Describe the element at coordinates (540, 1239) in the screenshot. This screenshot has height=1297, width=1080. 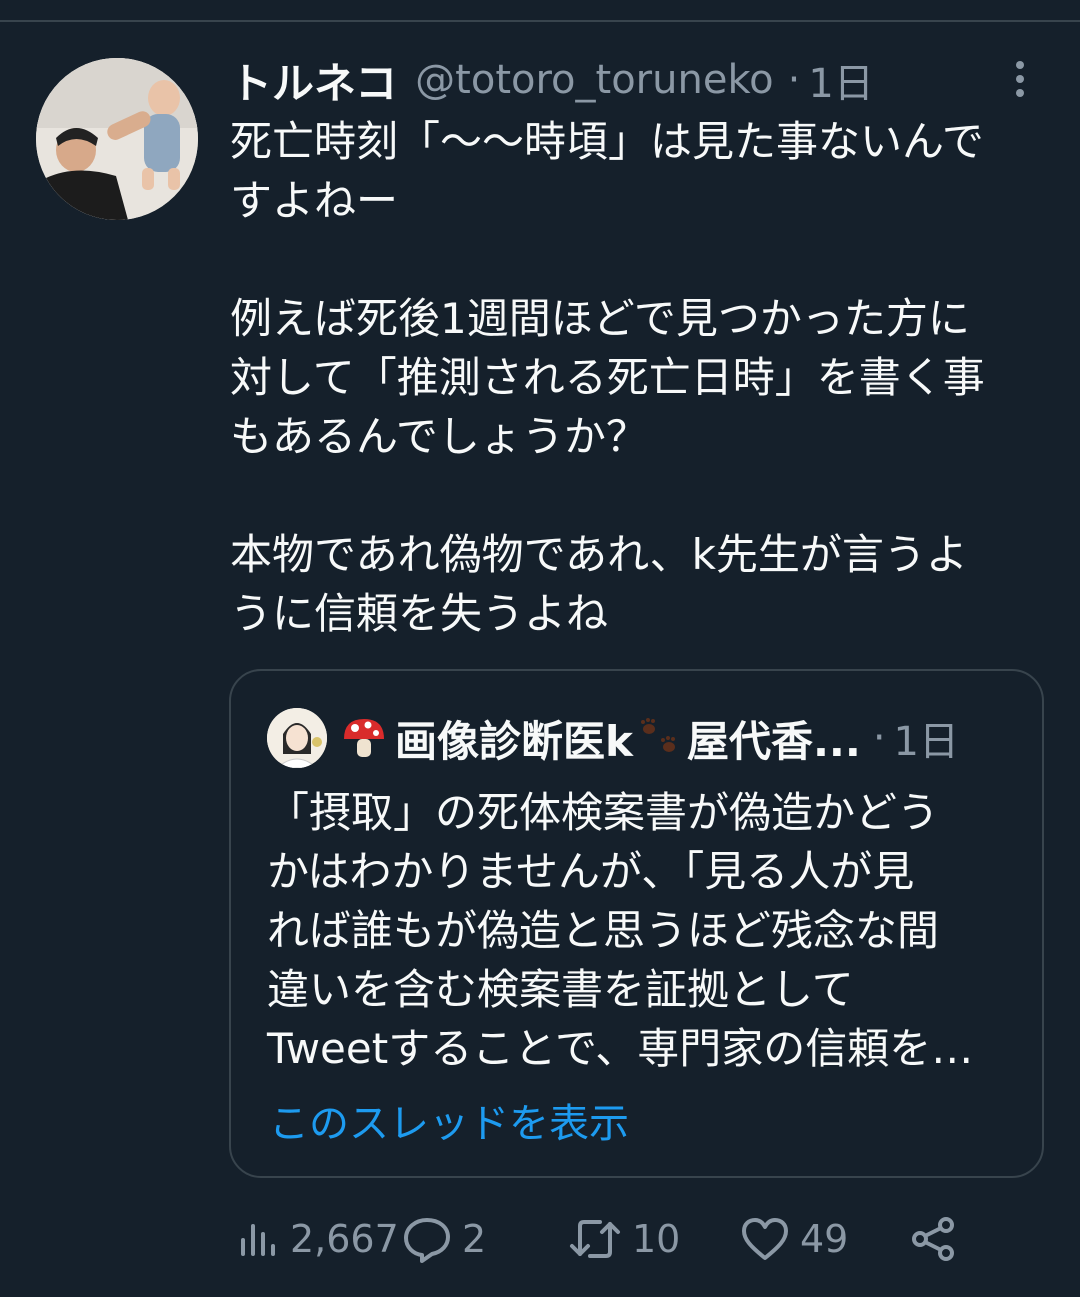
I see `action-bar: 2,667 2 10 49` at that location.